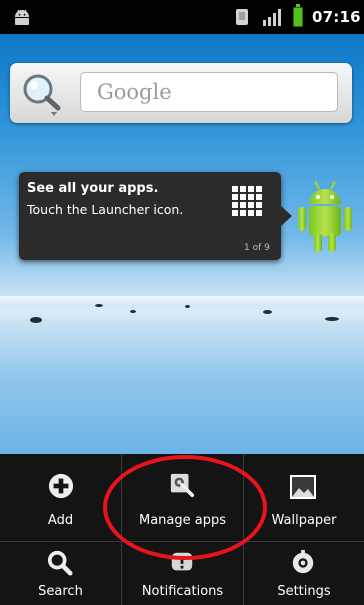 This screenshot has width=364, height=605. Describe the element at coordinates (303, 561) in the screenshot. I see `settings-icon` at that location.